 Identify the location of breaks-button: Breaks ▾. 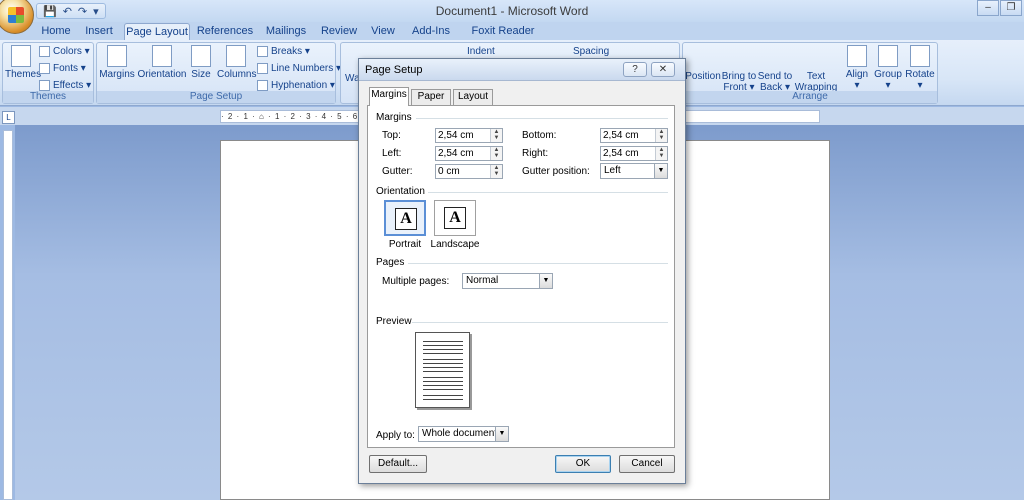
(283, 51).